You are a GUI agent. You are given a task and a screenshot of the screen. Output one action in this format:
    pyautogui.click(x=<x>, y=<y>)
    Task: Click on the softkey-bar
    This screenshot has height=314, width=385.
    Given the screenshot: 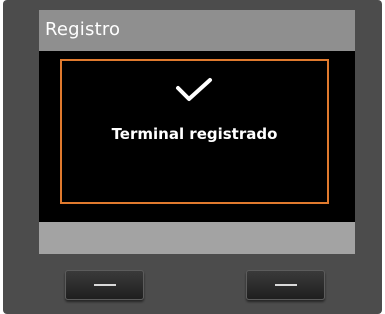 What is the action you would take?
    pyautogui.click(x=197, y=238)
    